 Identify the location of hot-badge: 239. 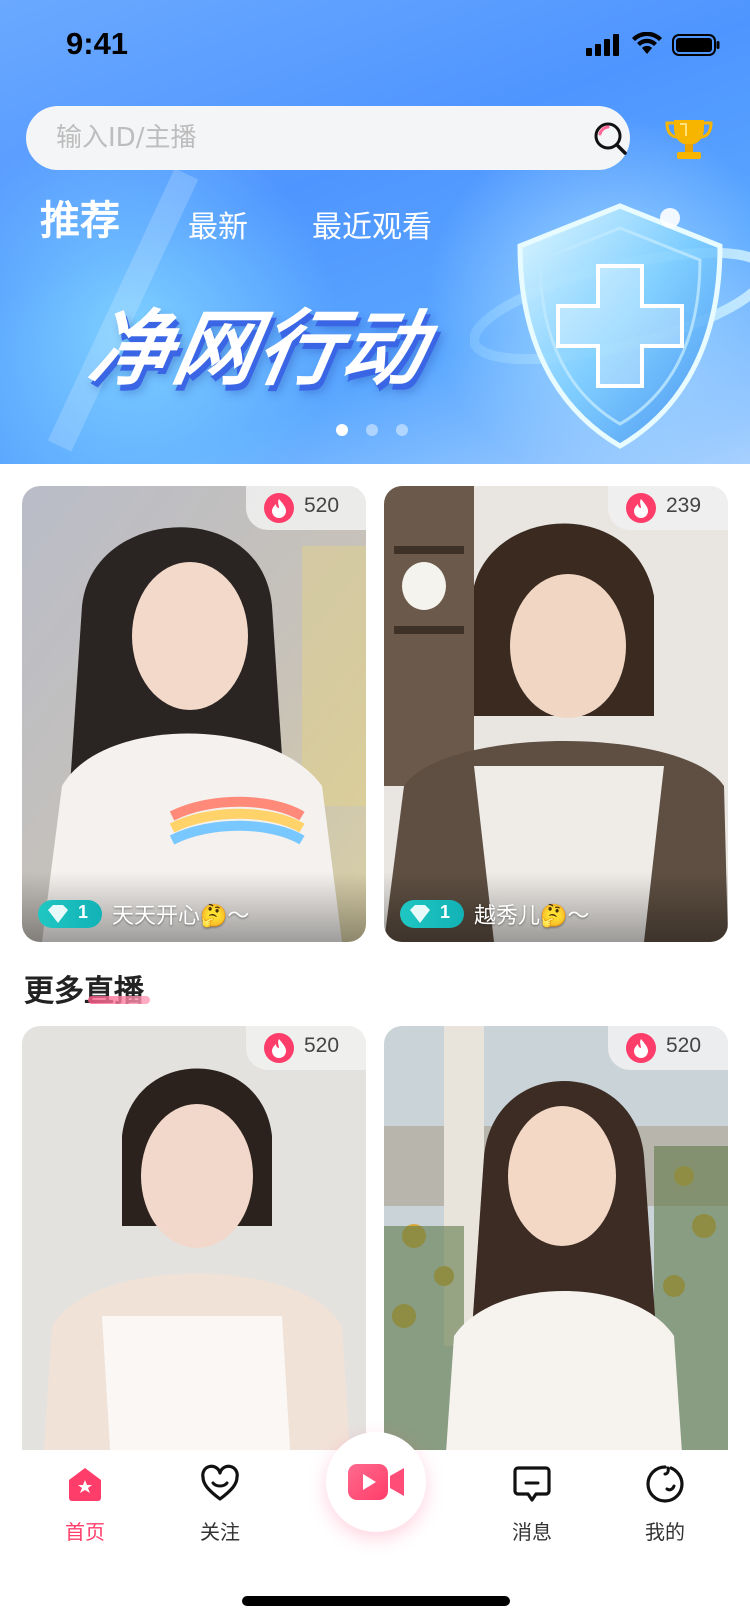
(668, 508).